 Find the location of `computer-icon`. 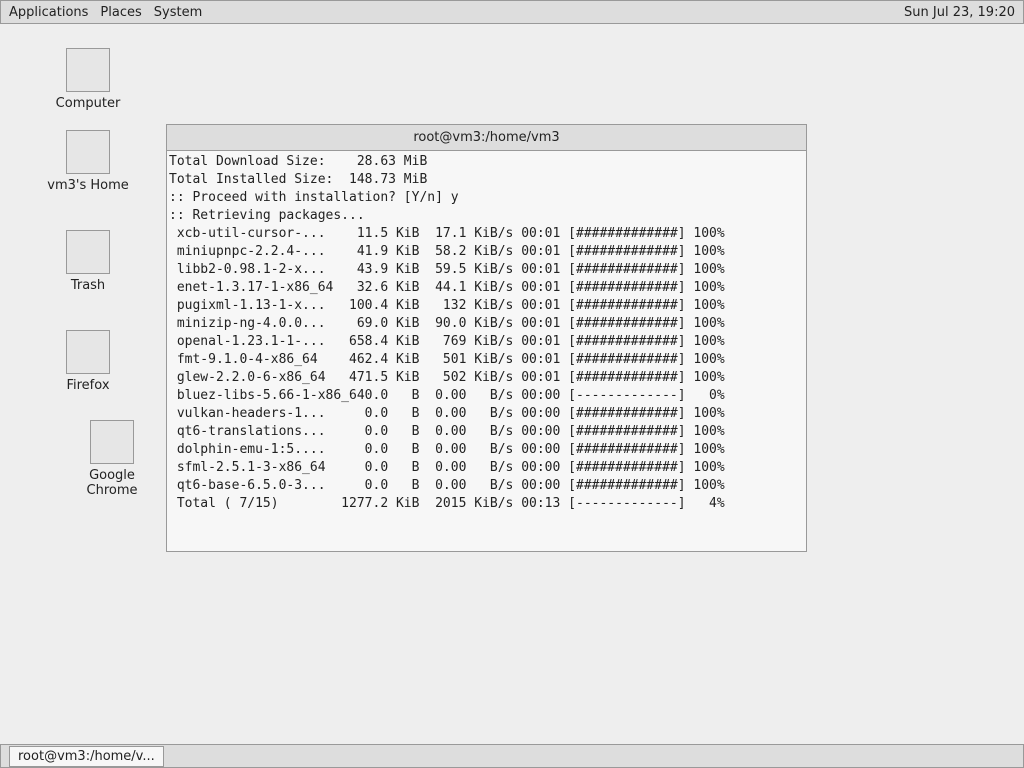

computer-icon is located at coordinates (88, 70).